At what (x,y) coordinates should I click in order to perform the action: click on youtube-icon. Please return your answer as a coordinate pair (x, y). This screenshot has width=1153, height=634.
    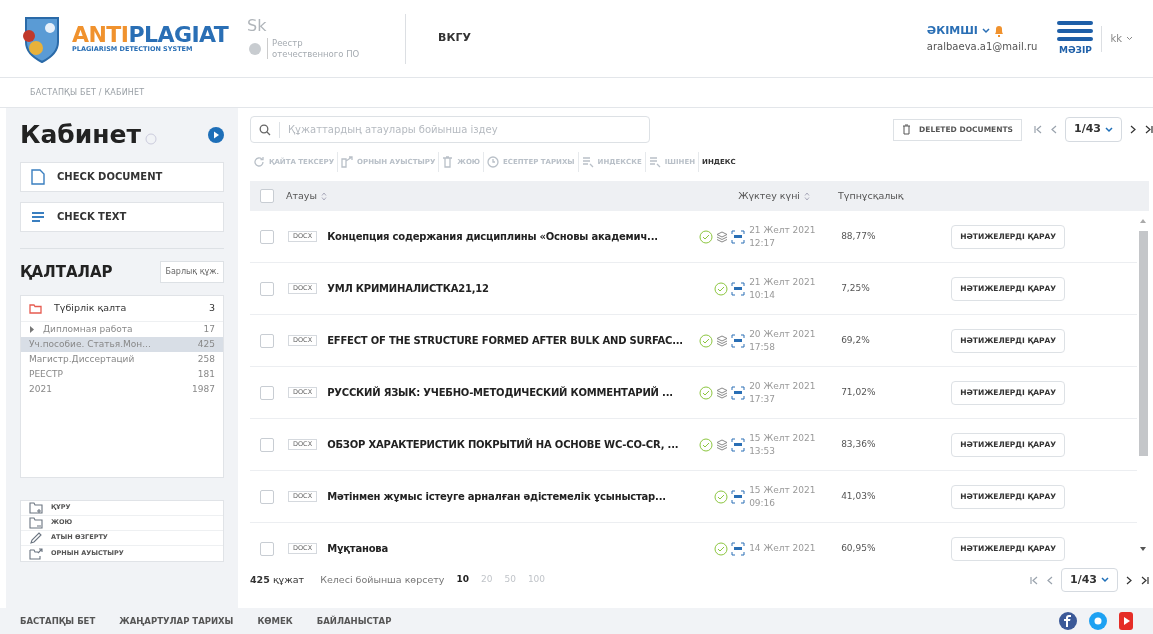
    Looking at the image, I should click on (1126, 621).